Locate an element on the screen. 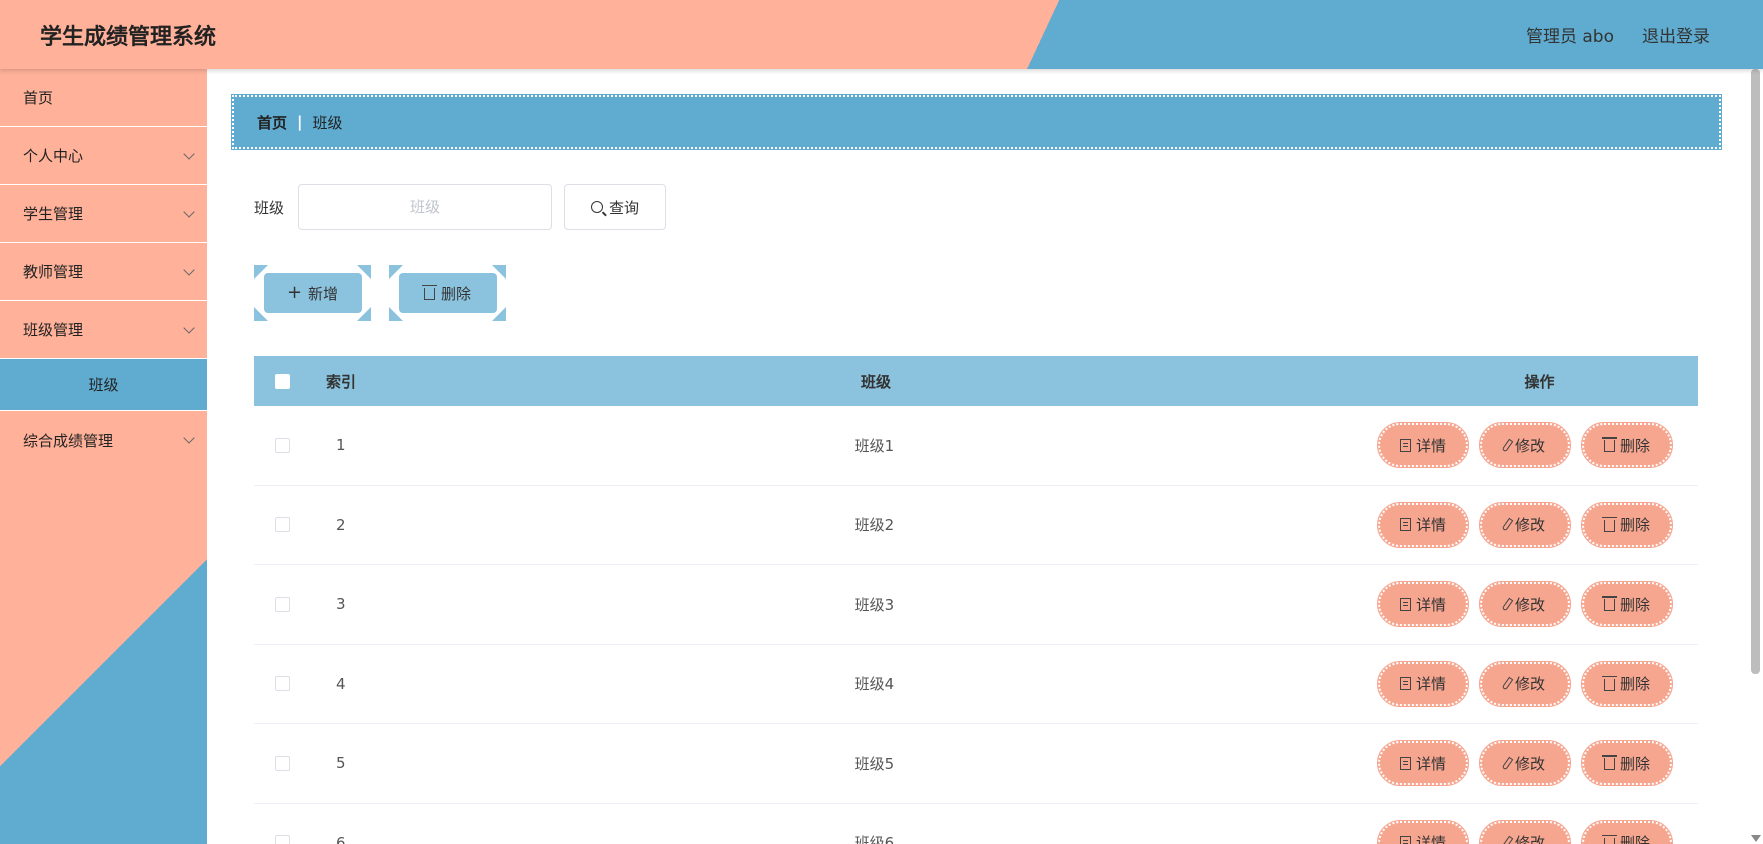 The width and height of the screenshot is (1763, 844). table-header: 索引 班级 操作 is located at coordinates (976, 381).